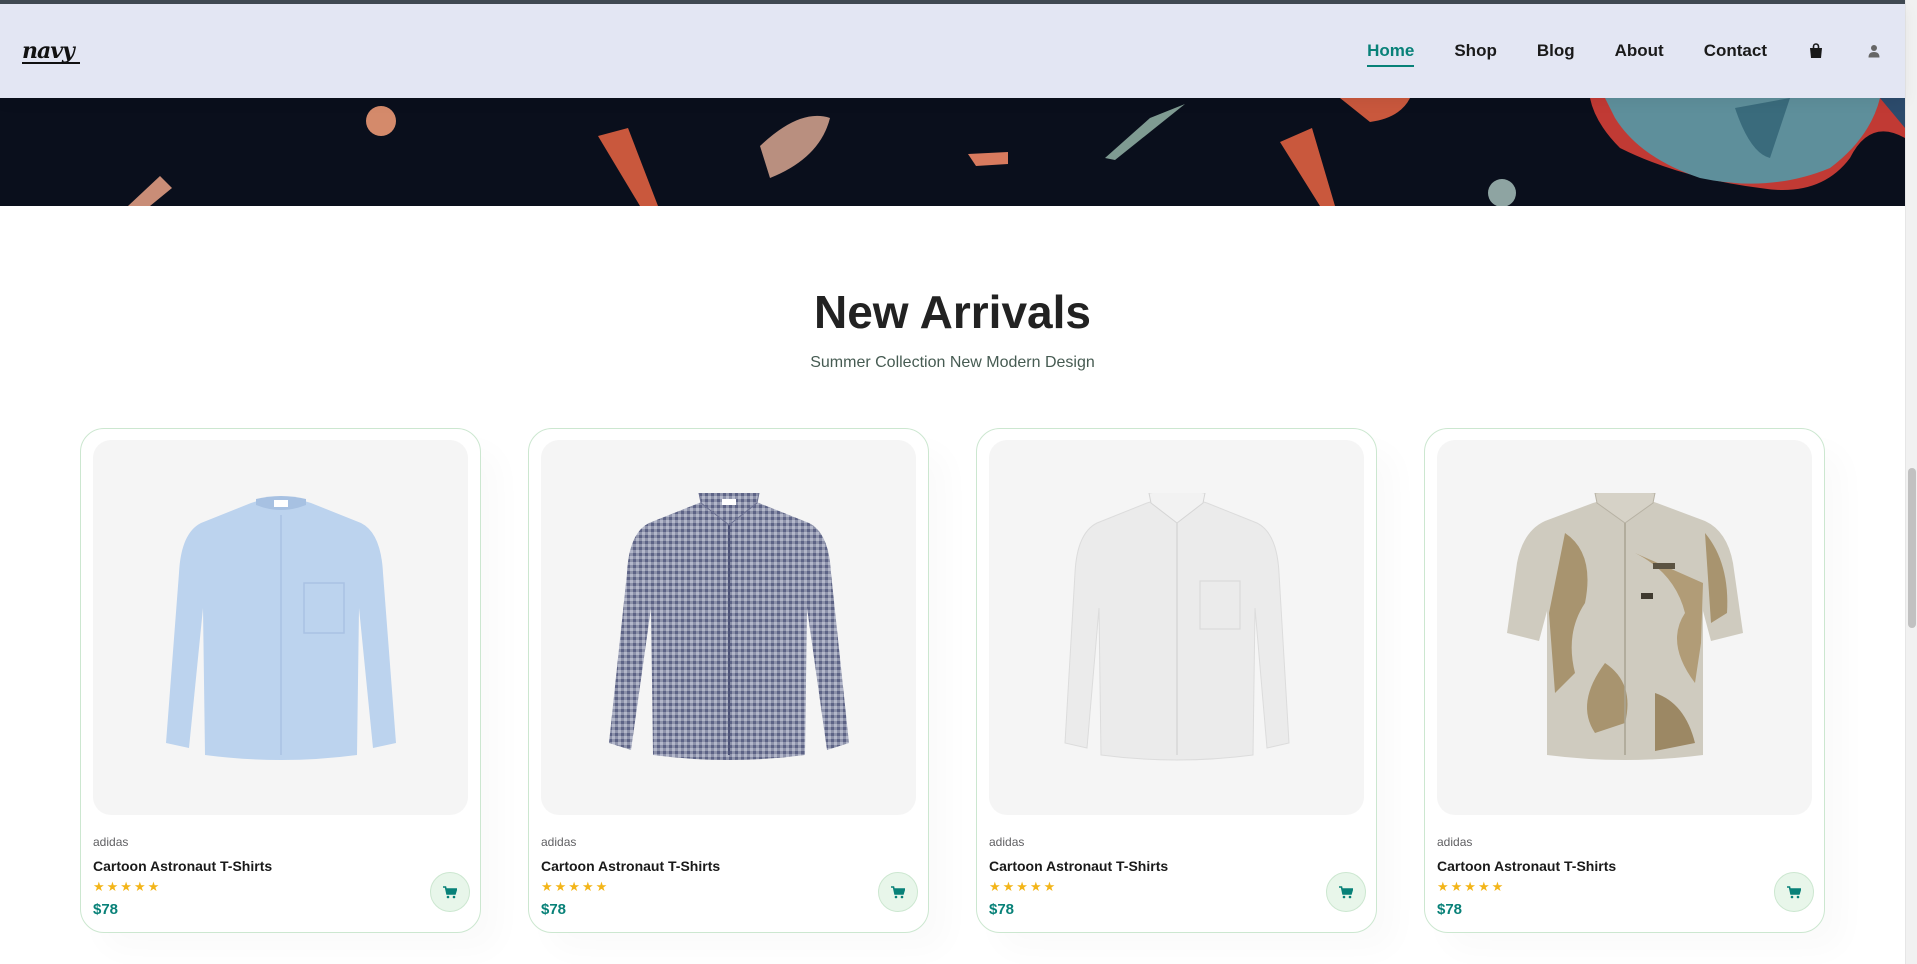  Describe the element at coordinates (1816, 51) in the screenshot. I see `shopping-bag-icon` at that location.